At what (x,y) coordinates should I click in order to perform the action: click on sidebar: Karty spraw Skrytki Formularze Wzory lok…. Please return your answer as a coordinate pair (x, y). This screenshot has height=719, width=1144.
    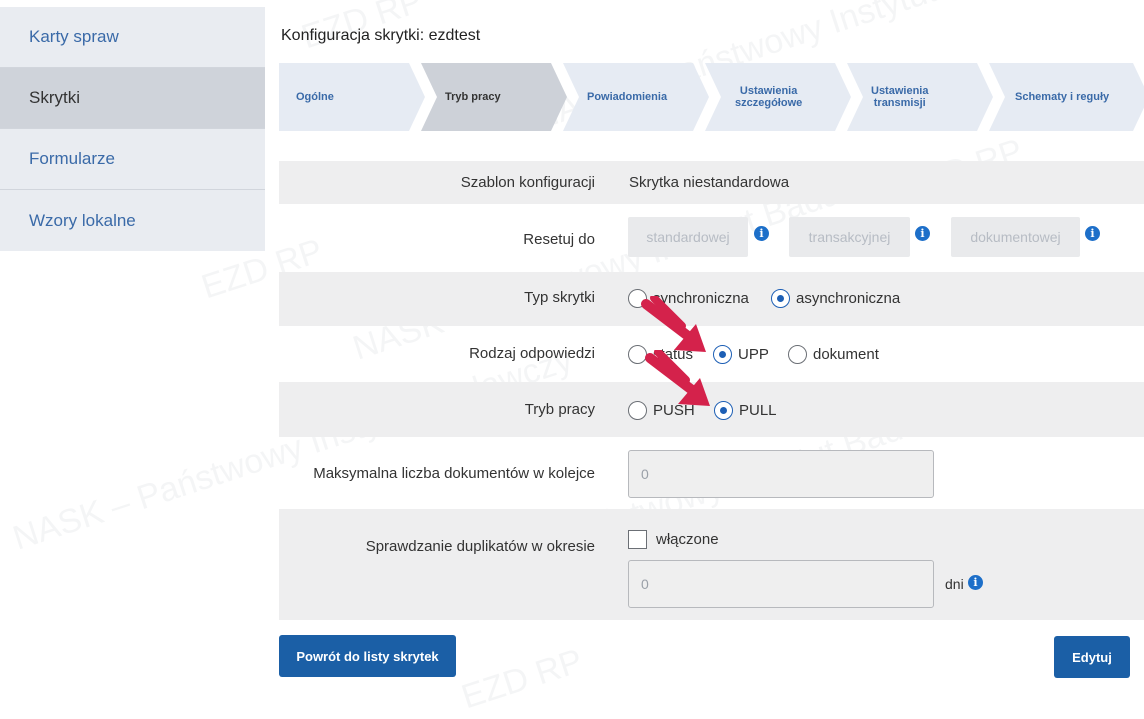
    Looking at the image, I should click on (132, 129).